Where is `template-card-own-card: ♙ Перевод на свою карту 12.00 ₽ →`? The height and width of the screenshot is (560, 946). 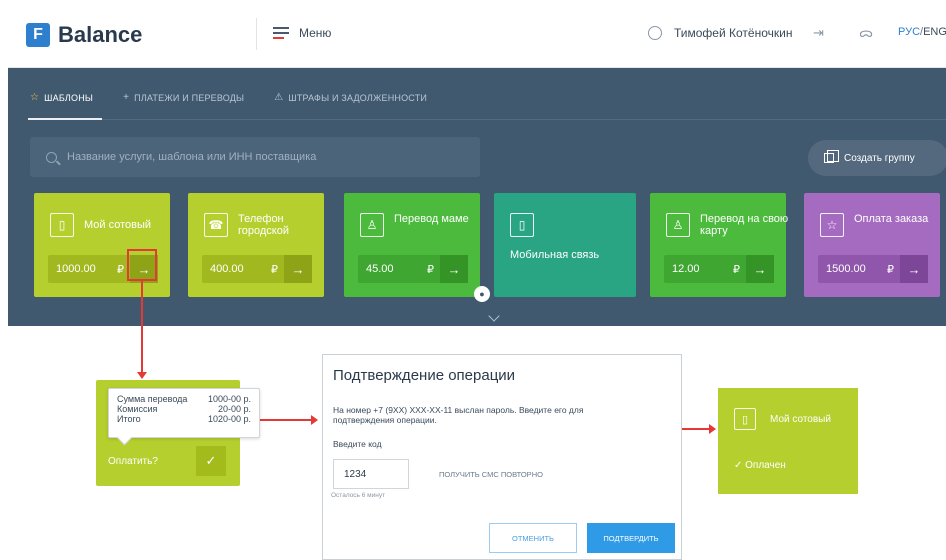 template-card-own-card: ♙ Перевод на свою карту 12.00 ₽ → is located at coordinates (719, 245).